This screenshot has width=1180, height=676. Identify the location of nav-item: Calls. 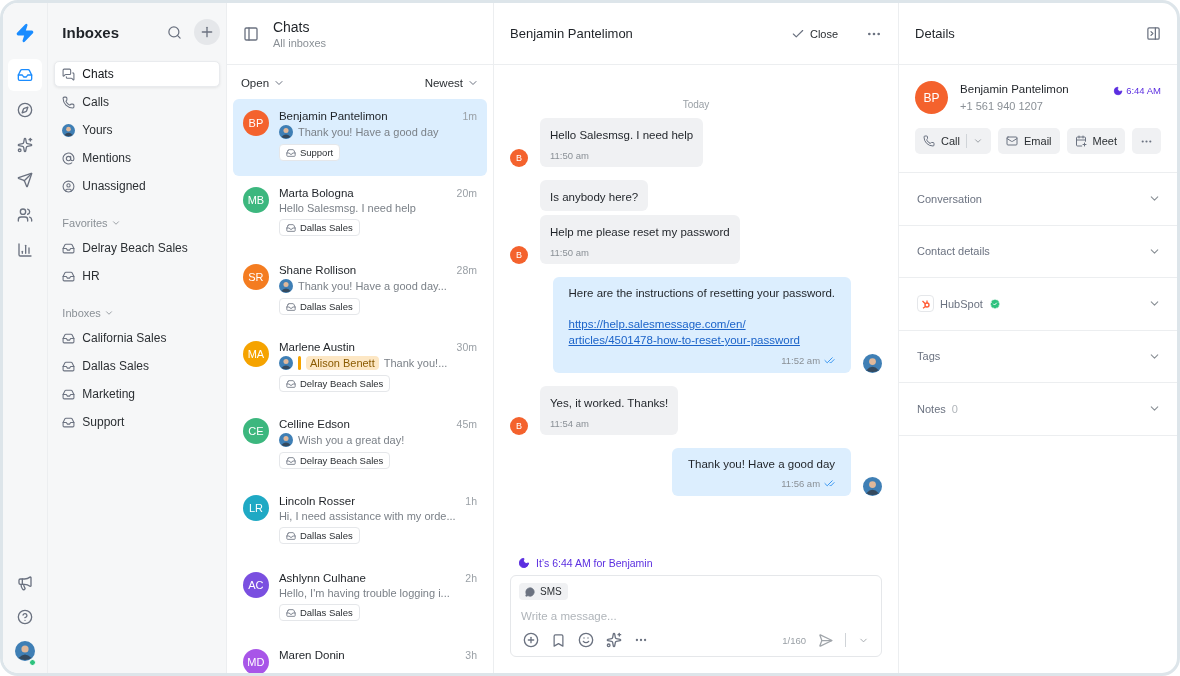
(137, 102).